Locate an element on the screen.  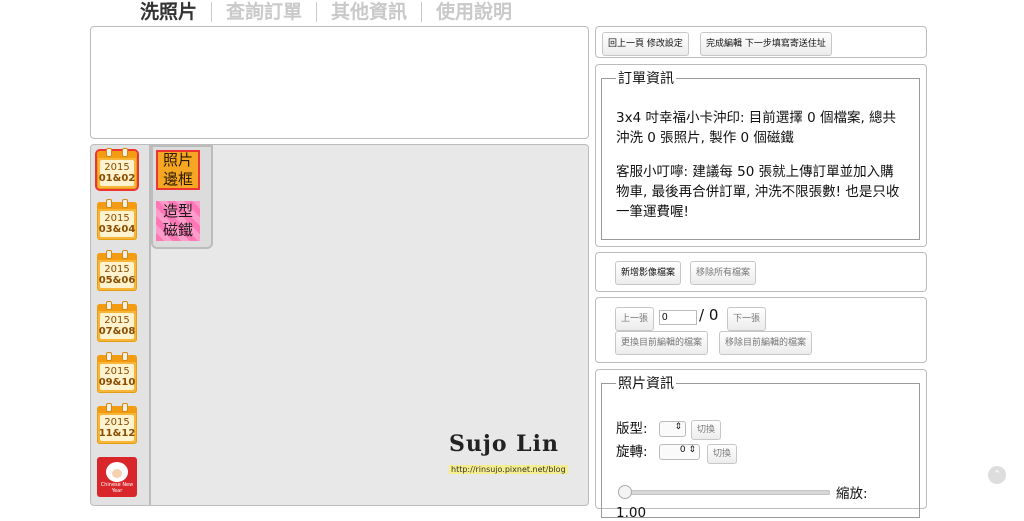
logo-url: http://rinsujo.pixnet.net/blog is located at coordinates (508, 469).